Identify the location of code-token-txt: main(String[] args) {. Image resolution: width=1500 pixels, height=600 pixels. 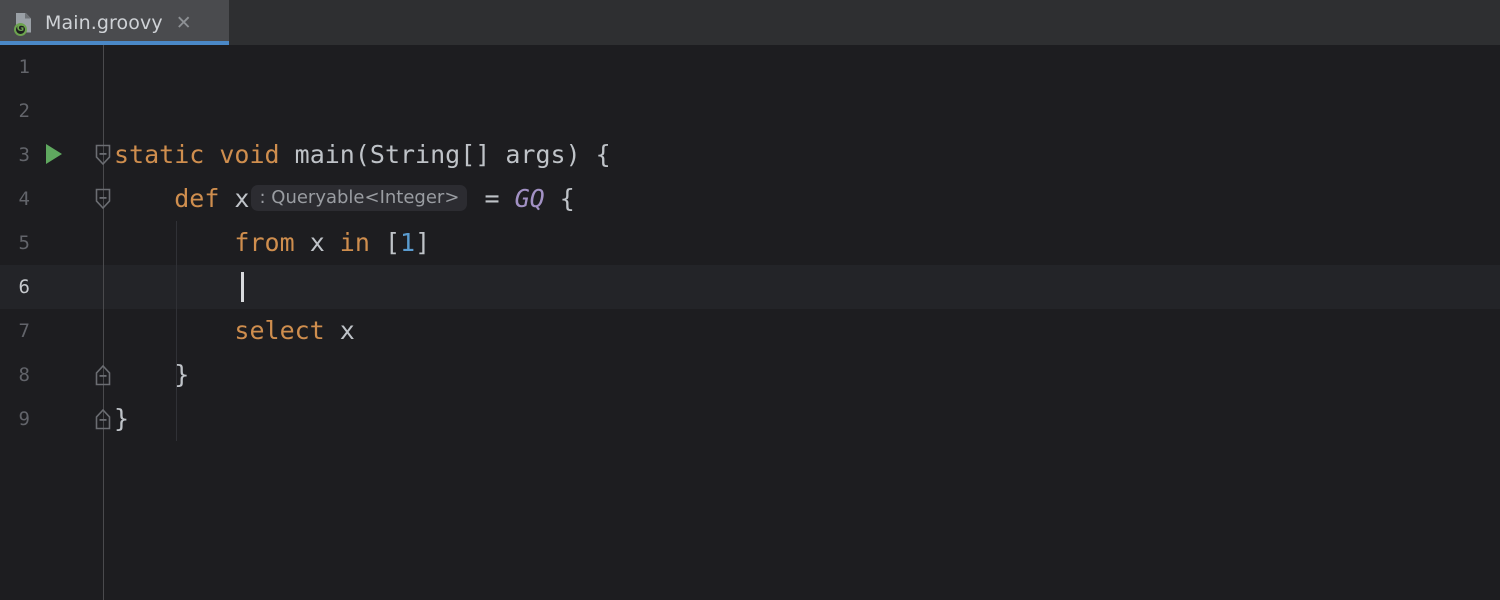
(452, 154).